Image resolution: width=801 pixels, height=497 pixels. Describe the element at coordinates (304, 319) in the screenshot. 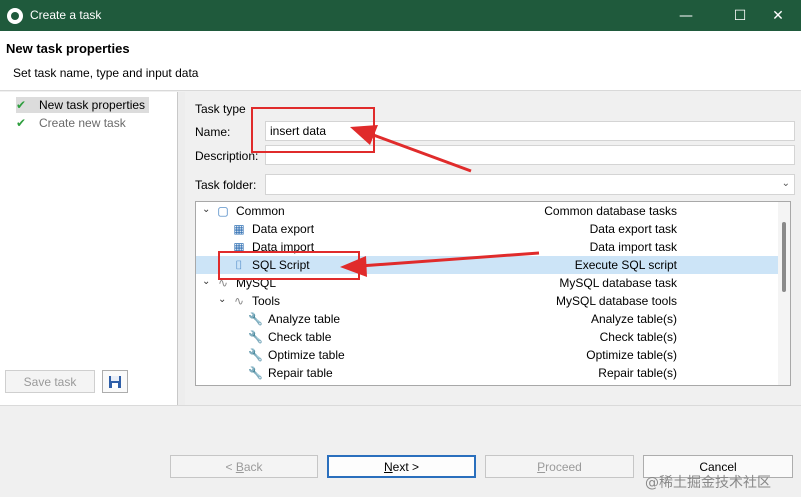

I see `tree-item-name: Analyze table` at that location.